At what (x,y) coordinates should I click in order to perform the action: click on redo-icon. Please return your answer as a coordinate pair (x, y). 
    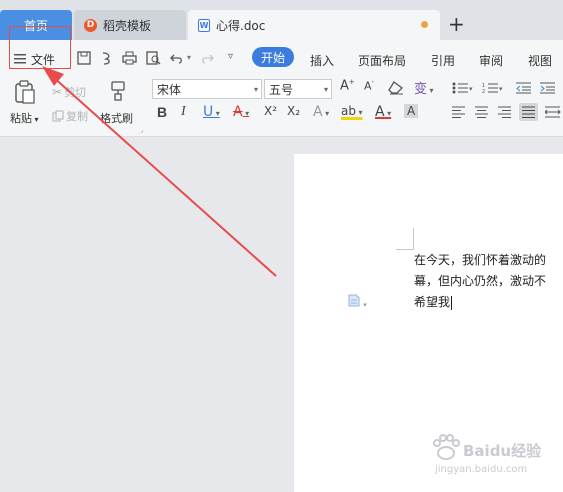
    Looking at the image, I should click on (207, 58).